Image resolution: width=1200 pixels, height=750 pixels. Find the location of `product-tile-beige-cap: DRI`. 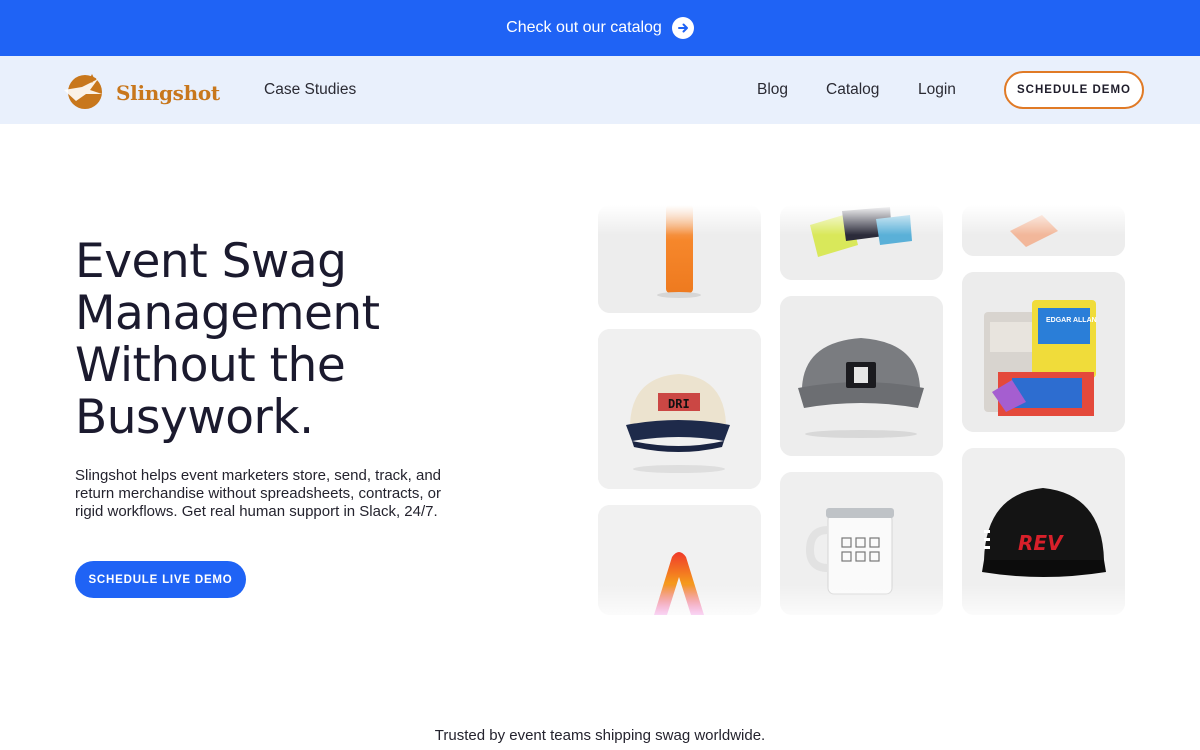

product-tile-beige-cap: DRI is located at coordinates (679, 409).